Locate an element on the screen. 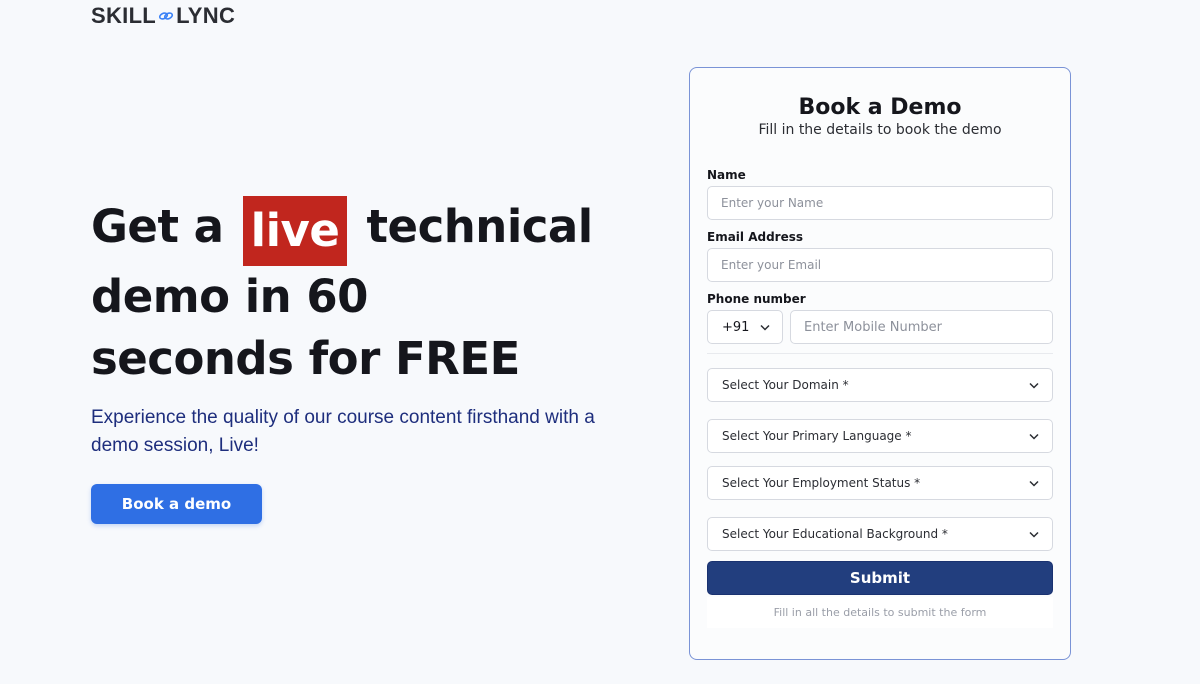 The image size is (1200, 684). educational-background-select: Select Your Educational Background * is located at coordinates (880, 534).